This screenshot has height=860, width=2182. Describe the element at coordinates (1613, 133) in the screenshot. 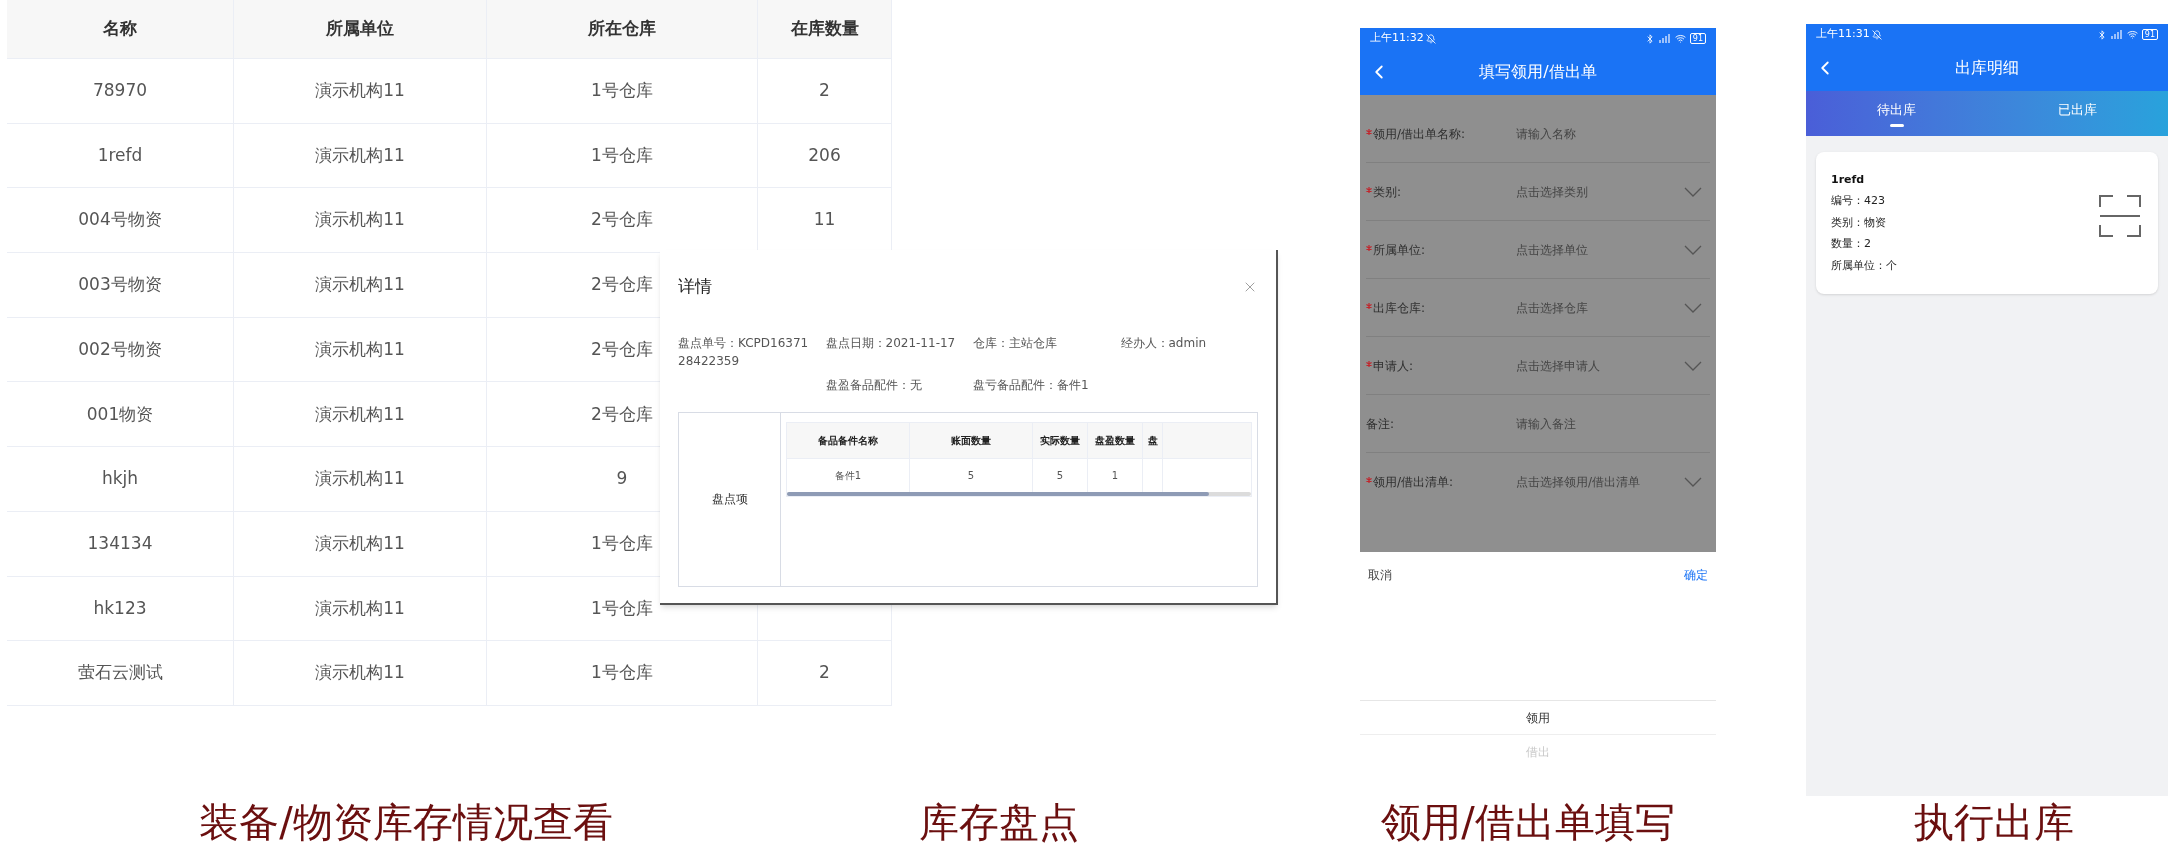

I see `input-field: 请输入名称` at that location.